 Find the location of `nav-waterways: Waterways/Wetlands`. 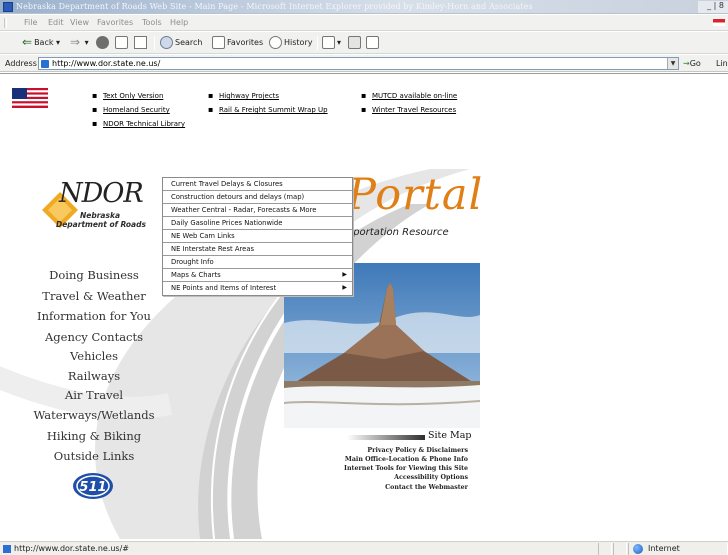

nav-waterways: Waterways/Wetlands is located at coordinates (94, 415).